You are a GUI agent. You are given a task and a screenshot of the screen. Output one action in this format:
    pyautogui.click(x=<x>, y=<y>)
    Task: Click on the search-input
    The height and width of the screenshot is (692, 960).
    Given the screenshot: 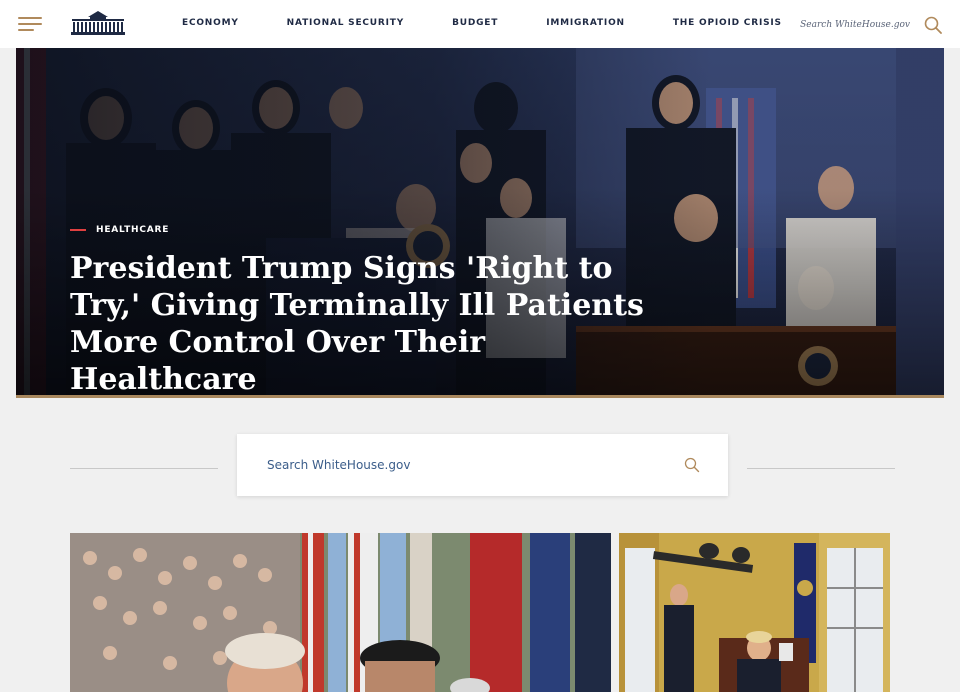 What is the action you would take?
    pyautogui.click(x=467, y=465)
    